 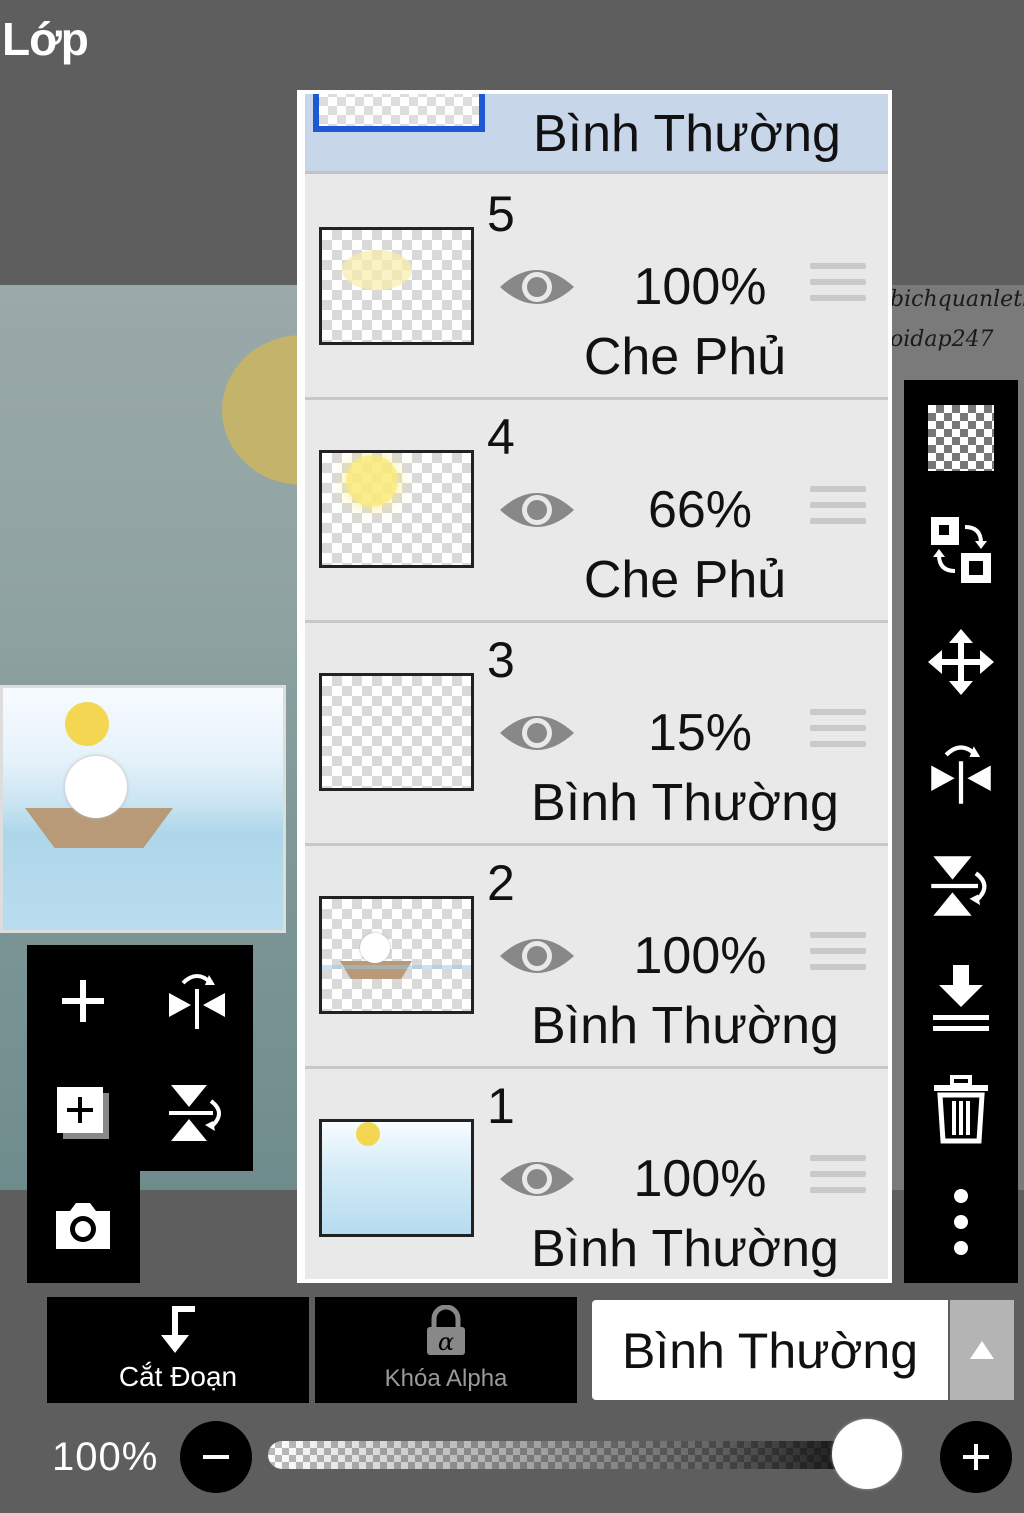 I want to click on add-layer-button, so click(x=83, y=1001).